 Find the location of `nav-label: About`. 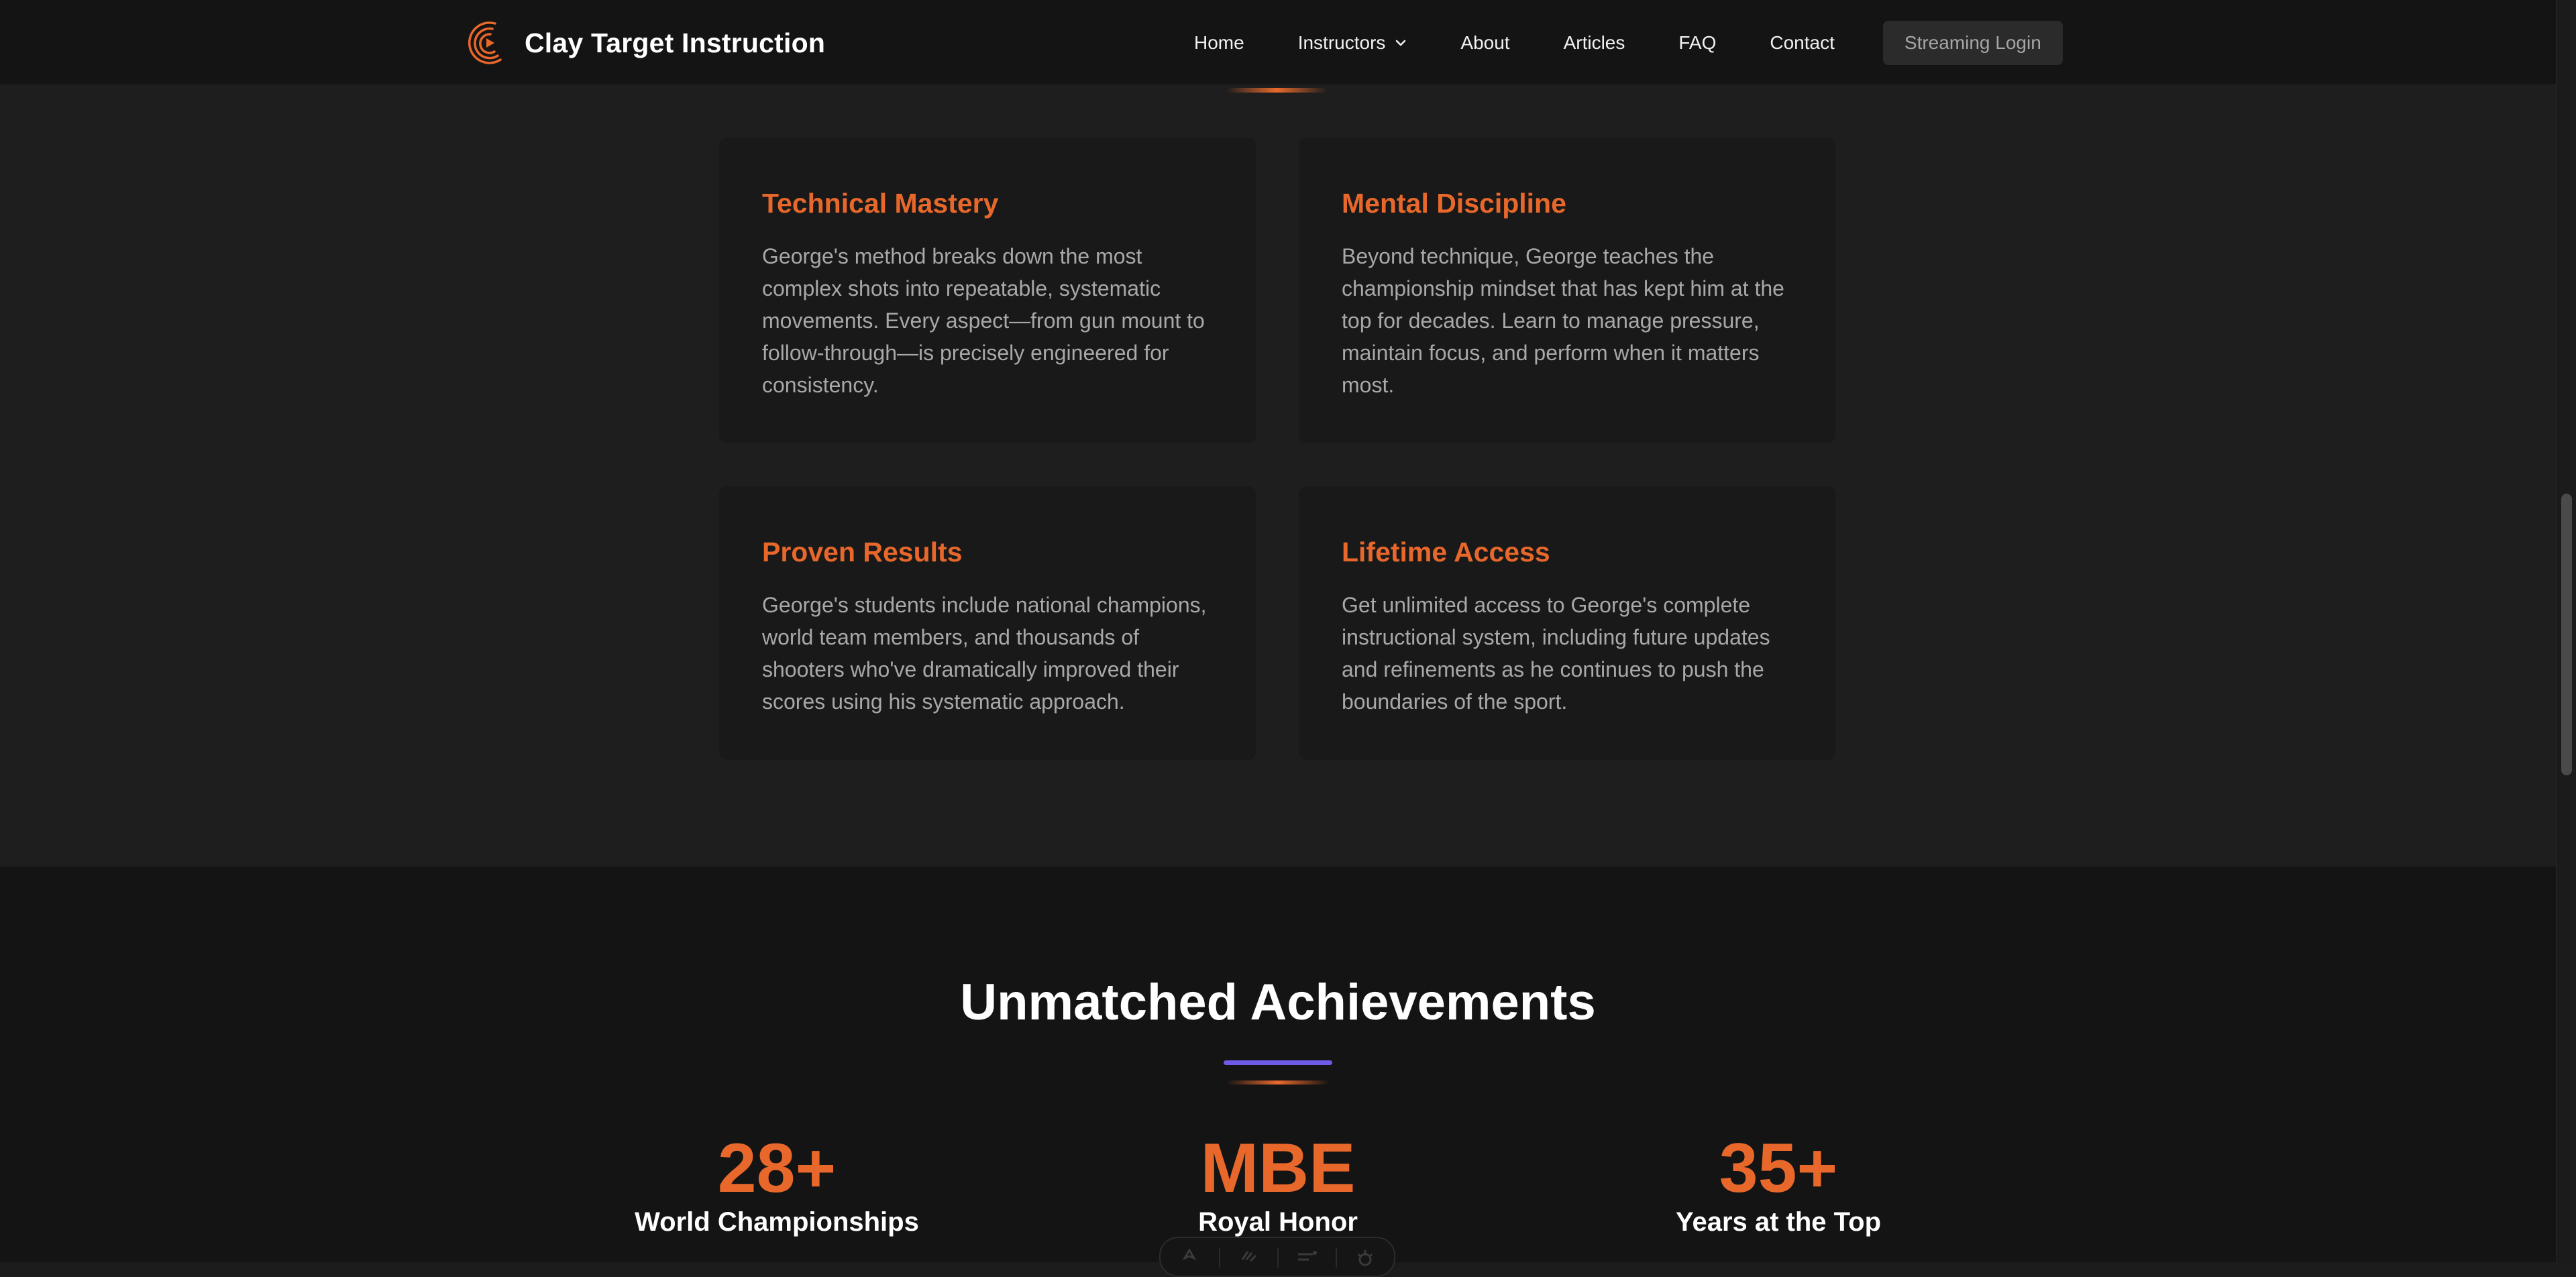

nav-label: About is located at coordinates (1485, 42).